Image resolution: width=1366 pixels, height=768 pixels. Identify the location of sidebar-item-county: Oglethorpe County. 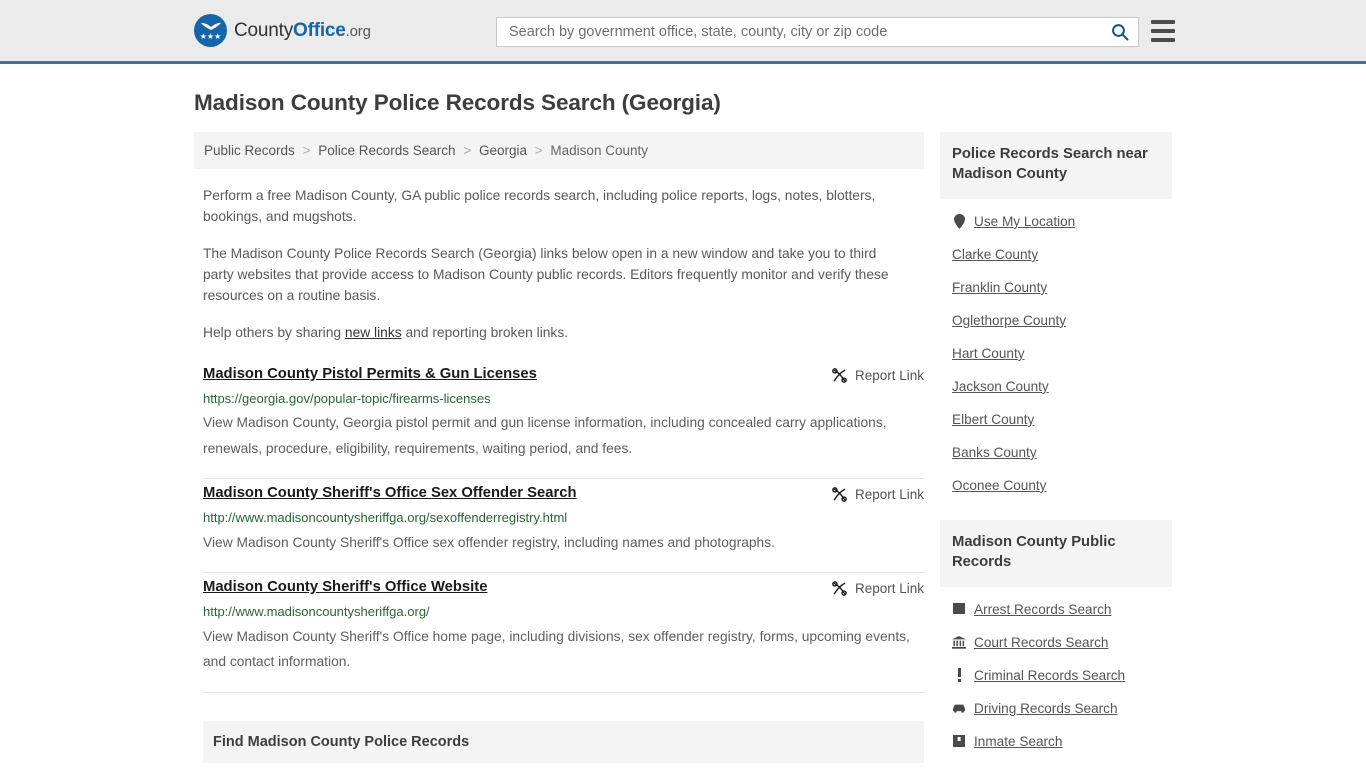
(1056, 320).